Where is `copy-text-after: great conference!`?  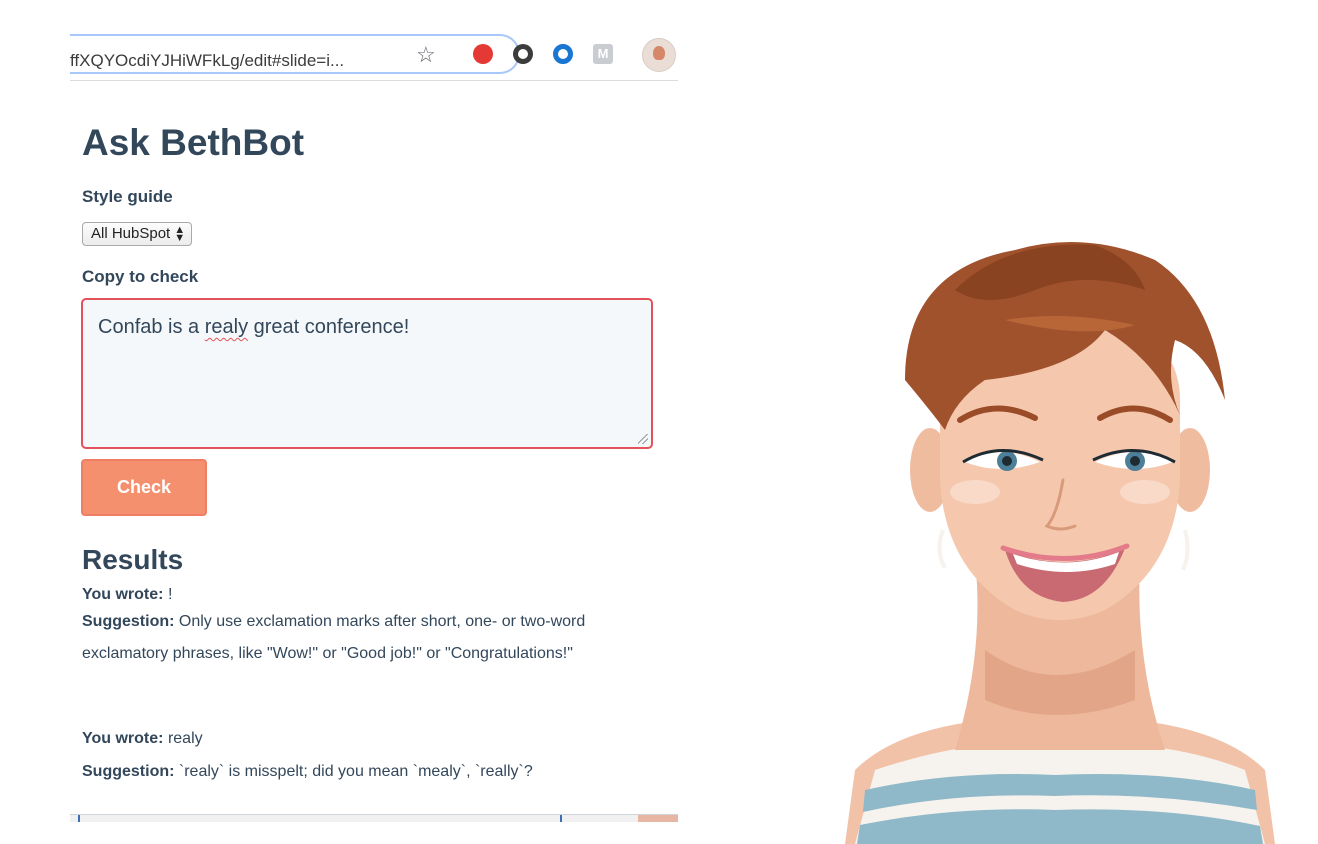
copy-text-after: great conference! is located at coordinates (329, 327).